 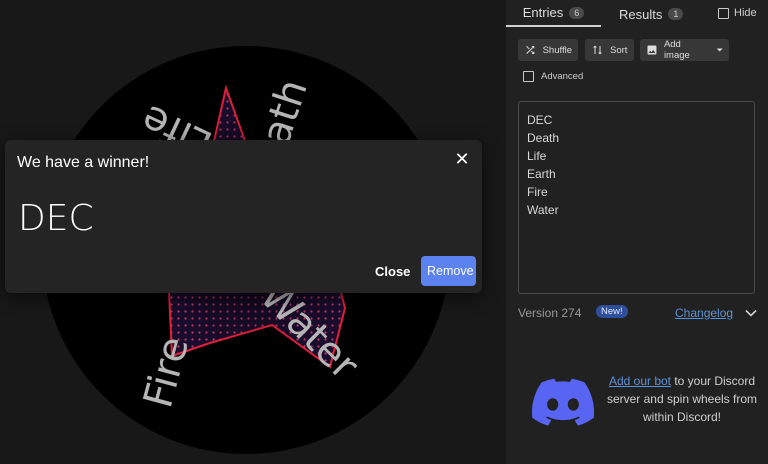 I want to click on entries-count-badge: 6, so click(x=577, y=12).